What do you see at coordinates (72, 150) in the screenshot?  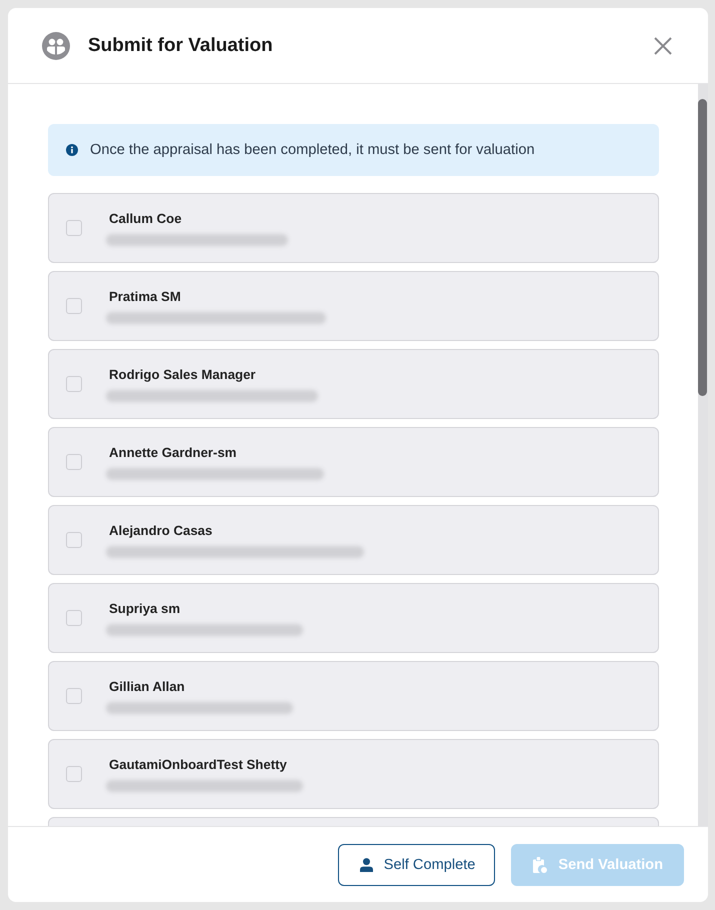 I see `info-icon` at bounding box center [72, 150].